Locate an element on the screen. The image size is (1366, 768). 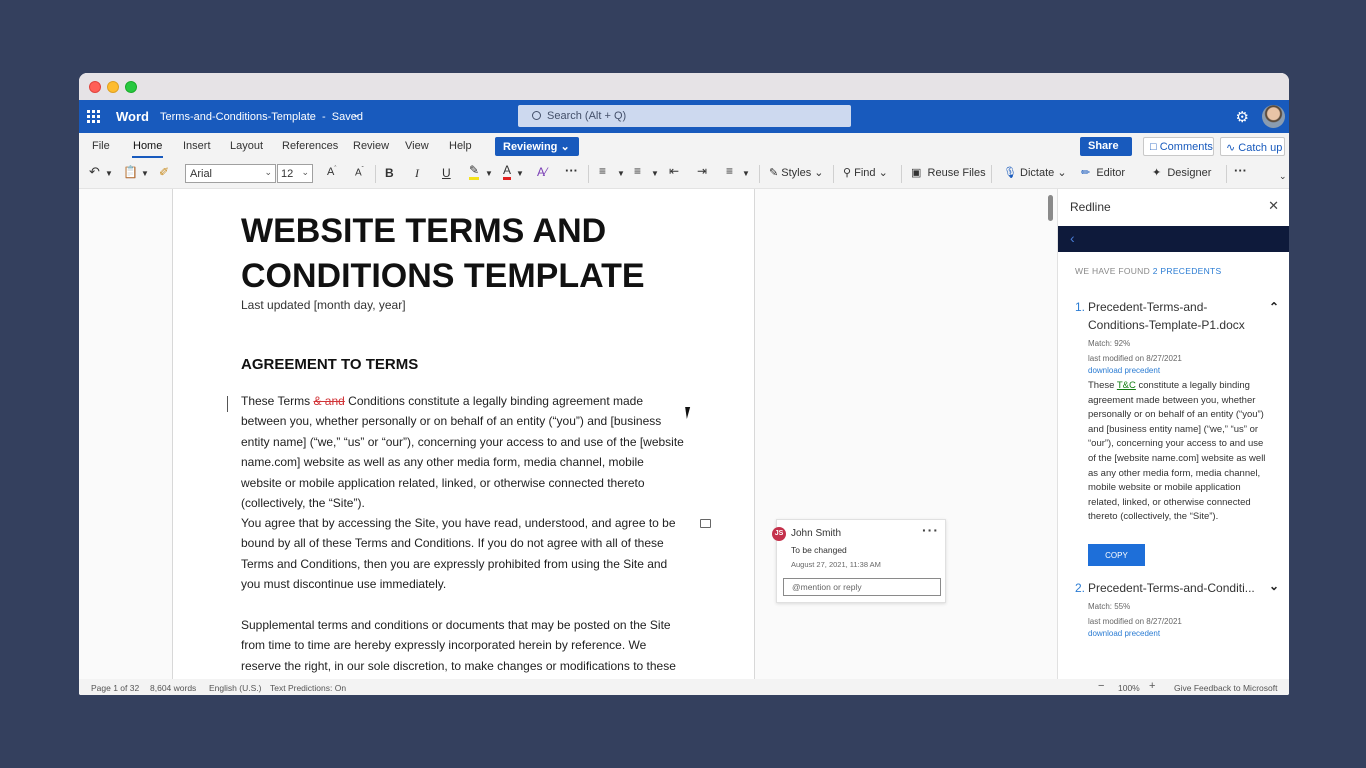
tab-layout: Layout is located at coordinates (246, 146).